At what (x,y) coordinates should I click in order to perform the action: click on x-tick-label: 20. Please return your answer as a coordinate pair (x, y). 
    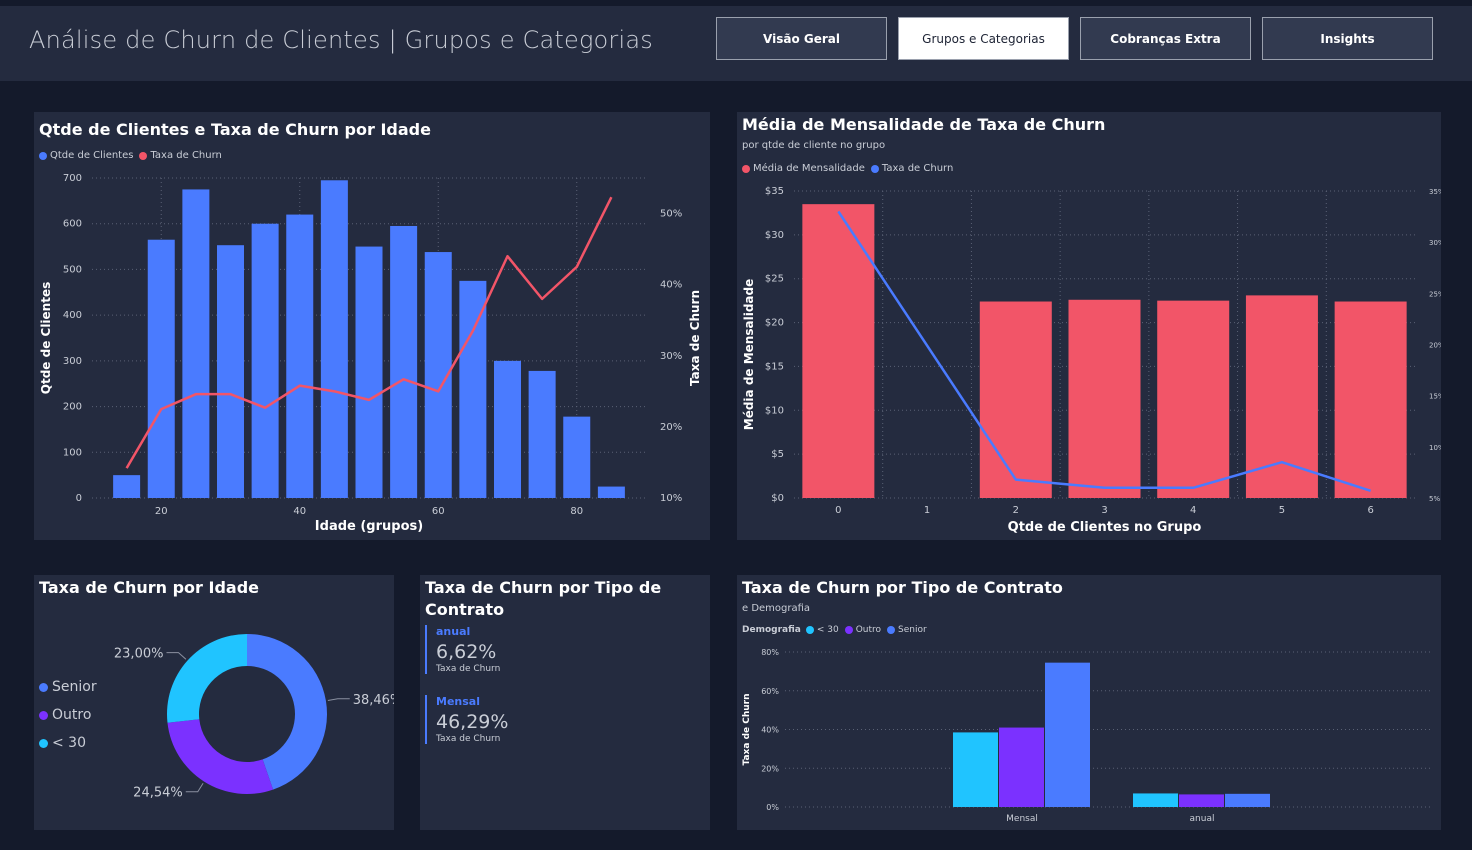
    Looking at the image, I should click on (161, 511).